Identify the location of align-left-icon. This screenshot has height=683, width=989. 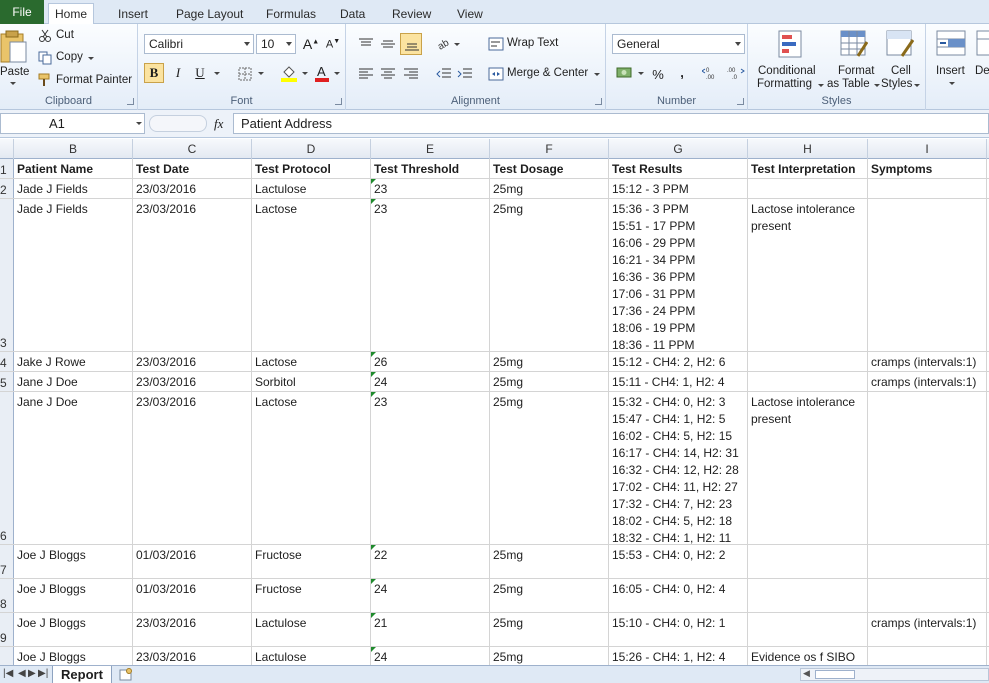
(366, 74).